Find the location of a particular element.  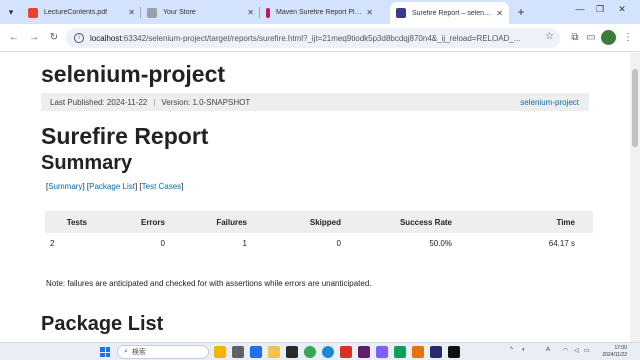

cell-tests: 2 is located at coordinates (52, 243).